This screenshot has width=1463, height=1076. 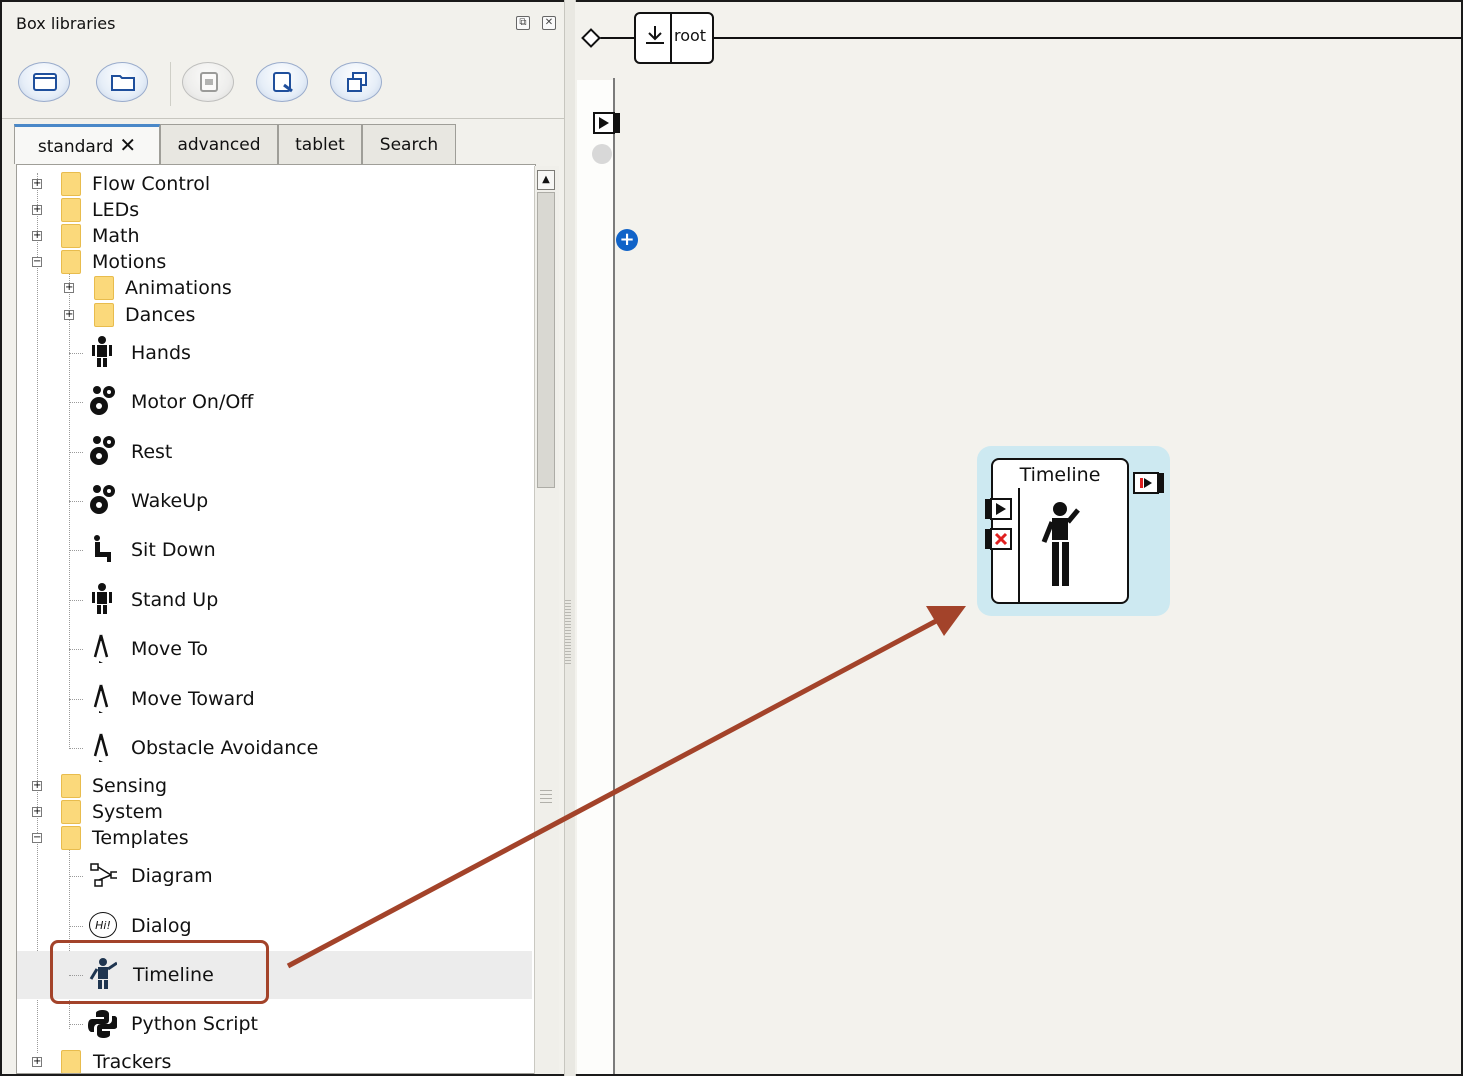 I want to click on add-input-icon: +, so click(x=627, y=240).